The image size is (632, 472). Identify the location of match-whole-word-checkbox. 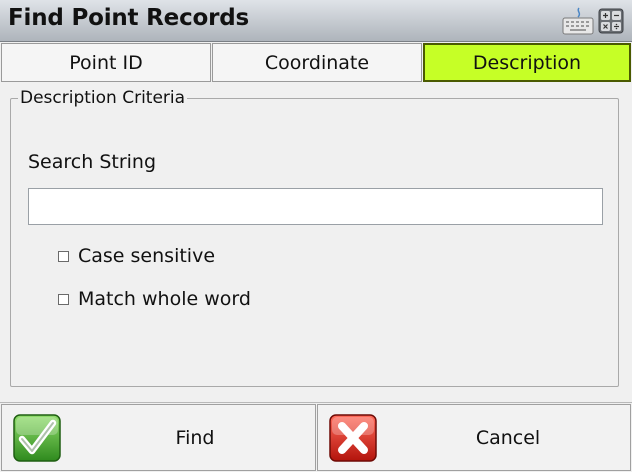
(63, 299).